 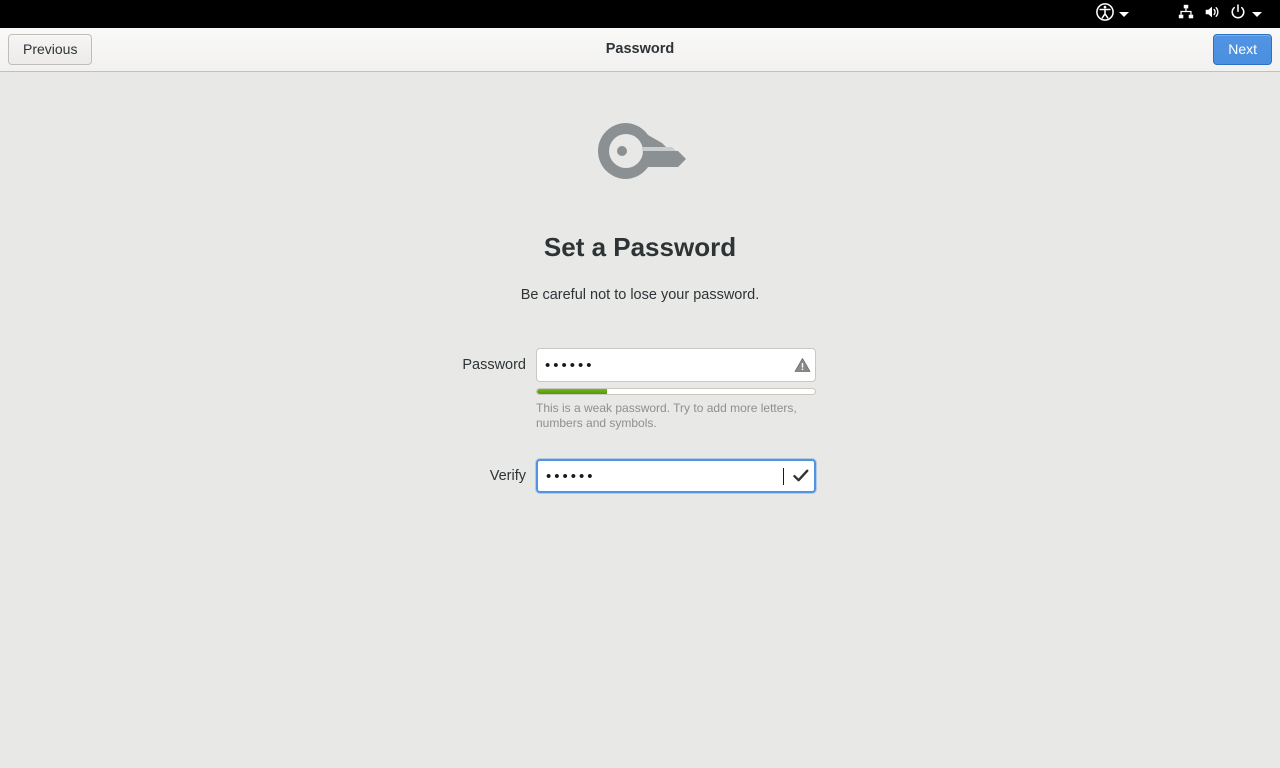 I want to click on verify-input-value: ••••••, so click(x=571, y=476).